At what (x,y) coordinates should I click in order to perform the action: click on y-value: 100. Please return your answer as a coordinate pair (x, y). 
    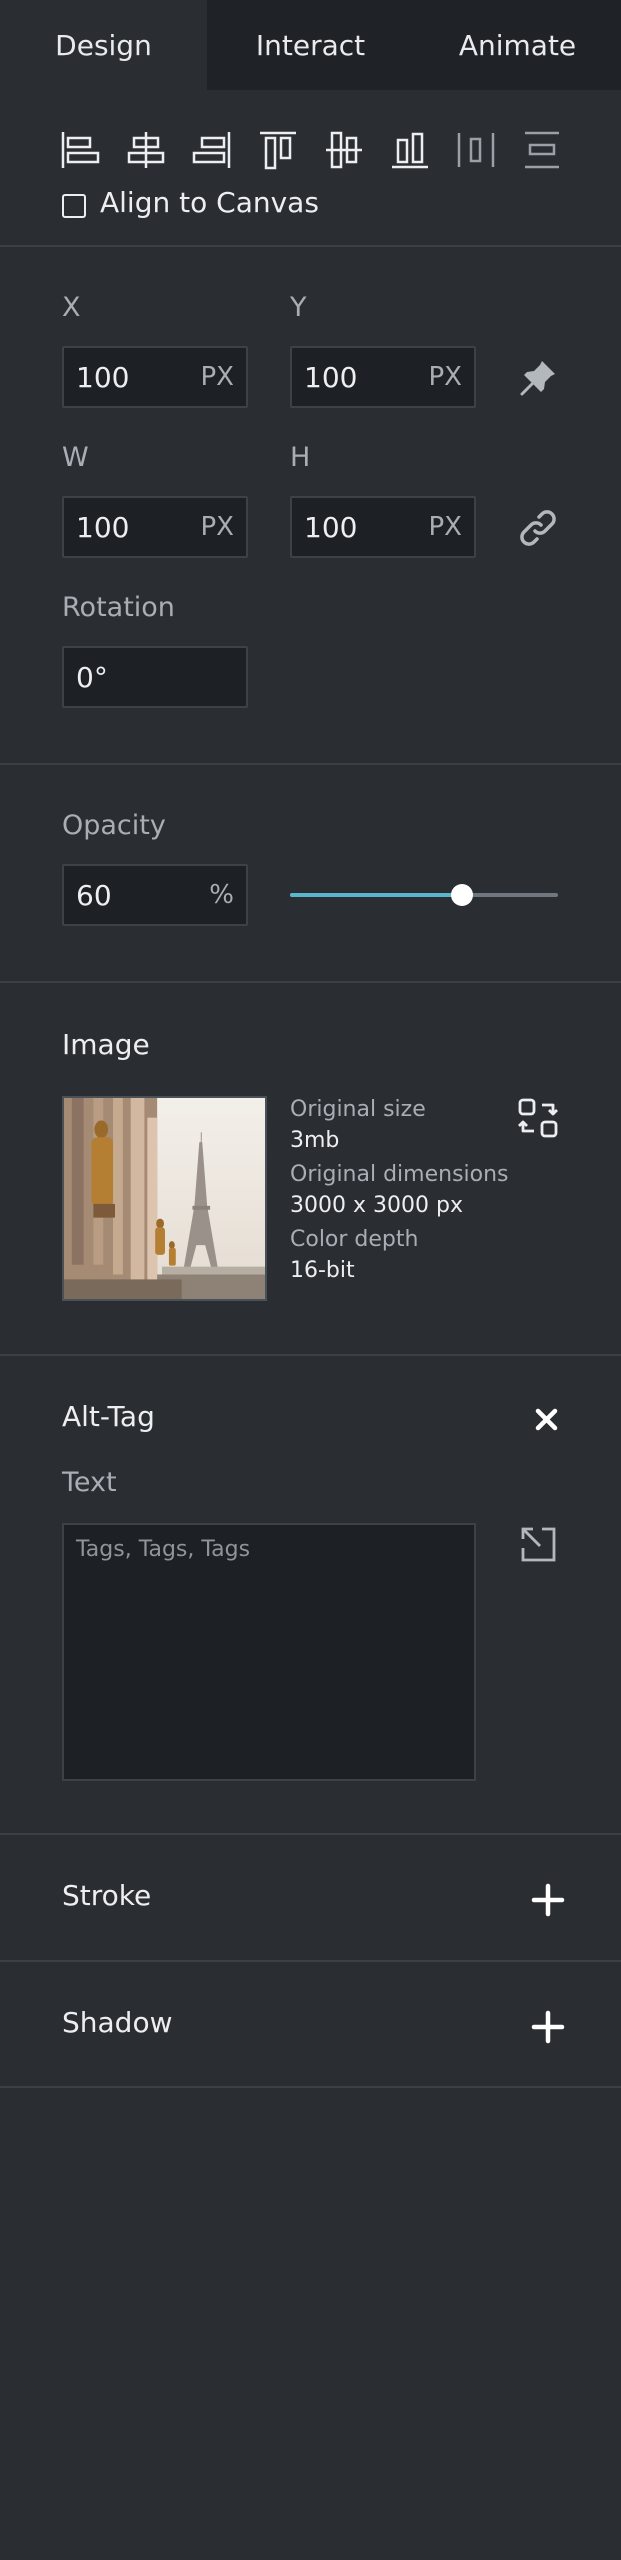
    Looking at the image, I should click on (331, 377).